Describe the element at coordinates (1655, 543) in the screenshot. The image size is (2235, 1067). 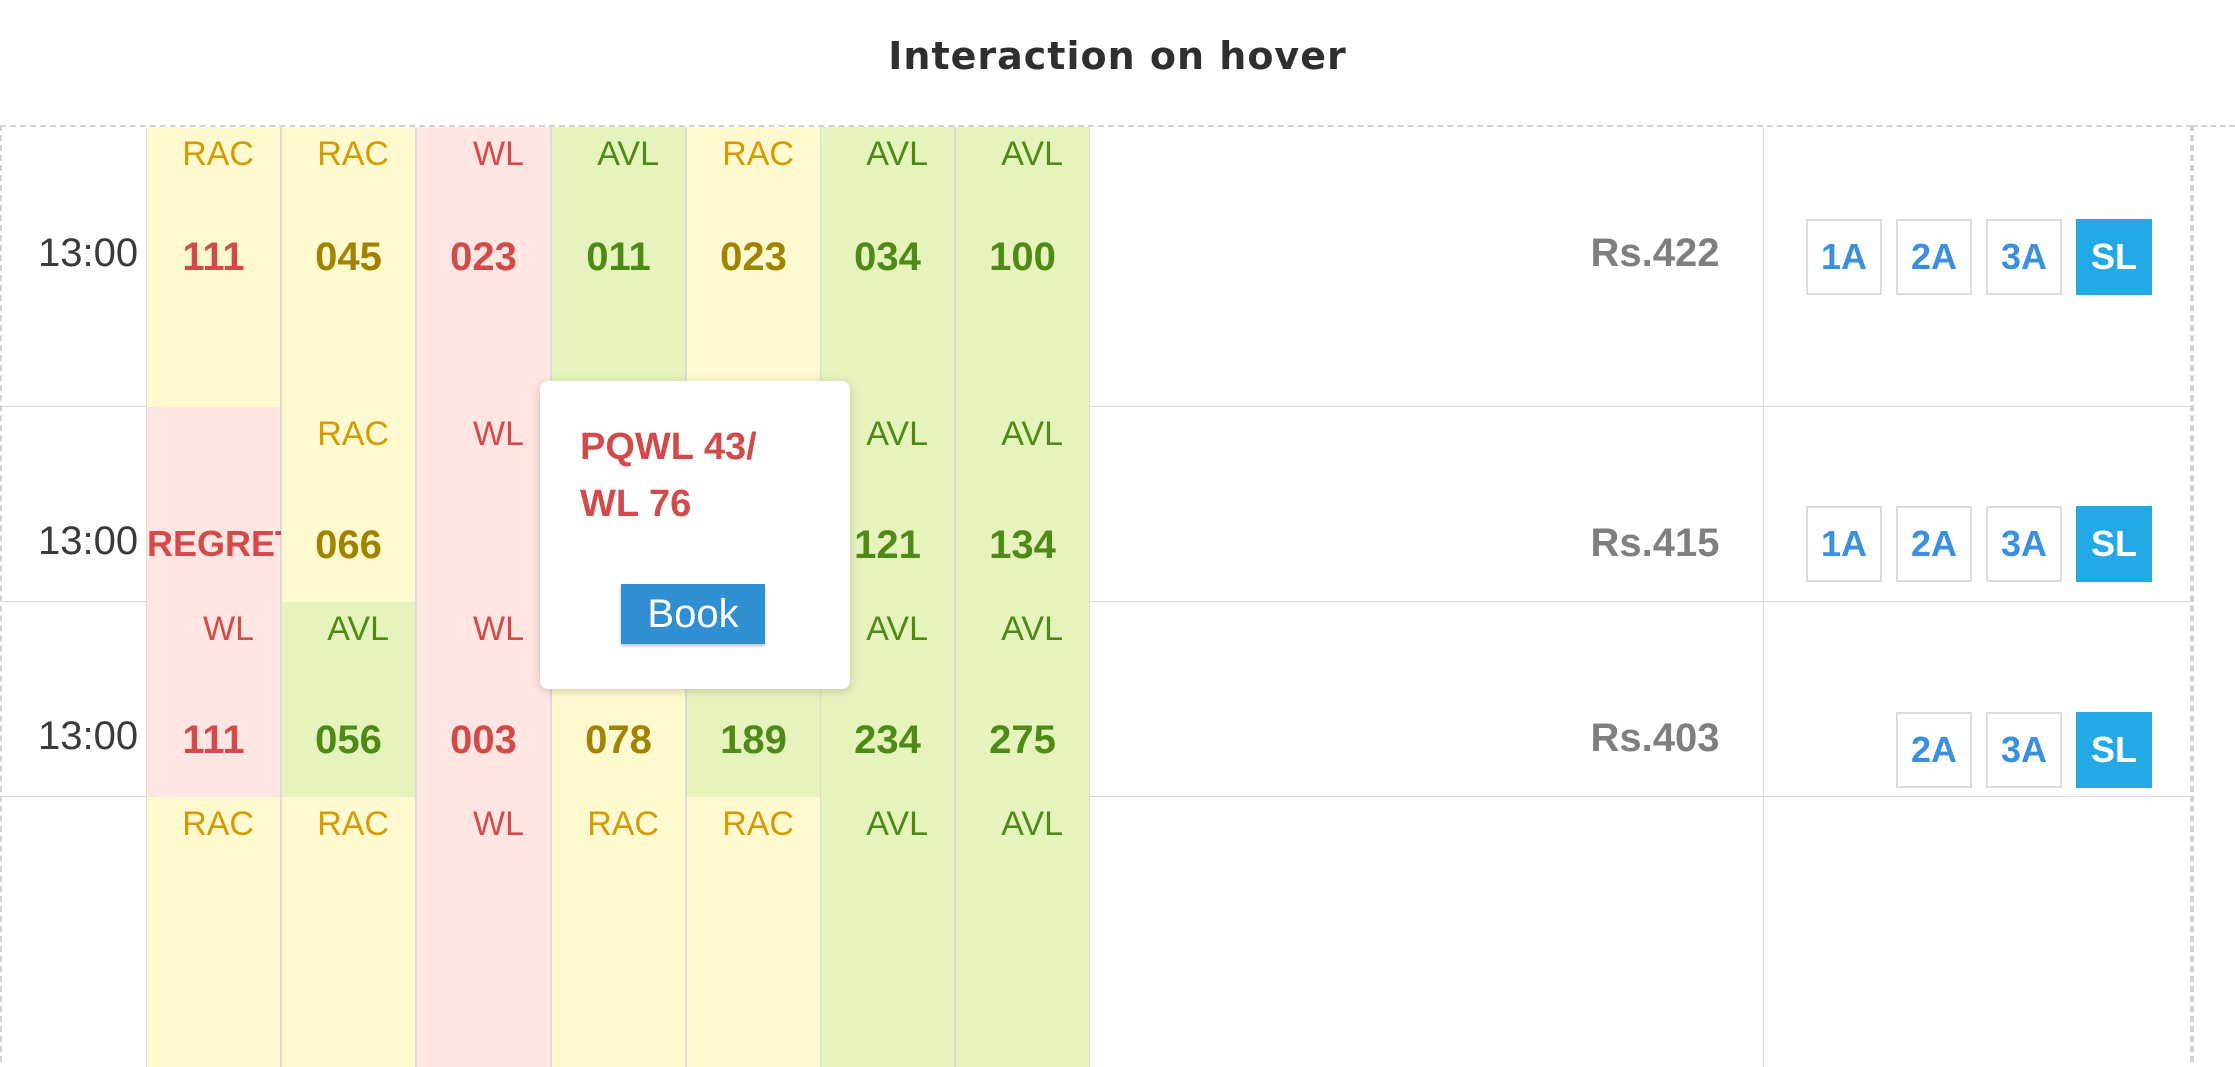
I see `fare-price: Rs.415` at that location.